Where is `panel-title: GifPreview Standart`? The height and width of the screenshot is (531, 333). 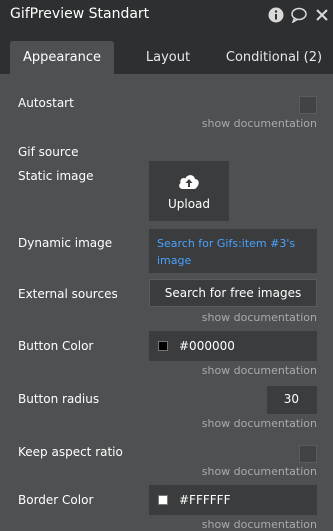
panel-title: GifPreview Standart is located at coordinates (80, 14).